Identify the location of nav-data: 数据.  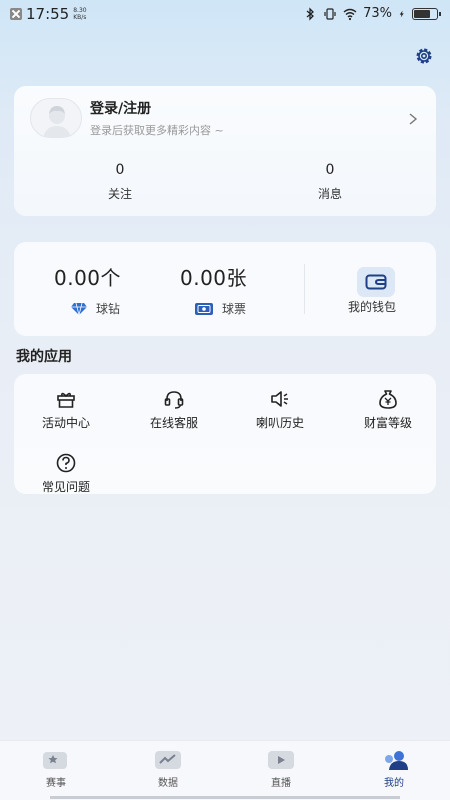
(168, 769).